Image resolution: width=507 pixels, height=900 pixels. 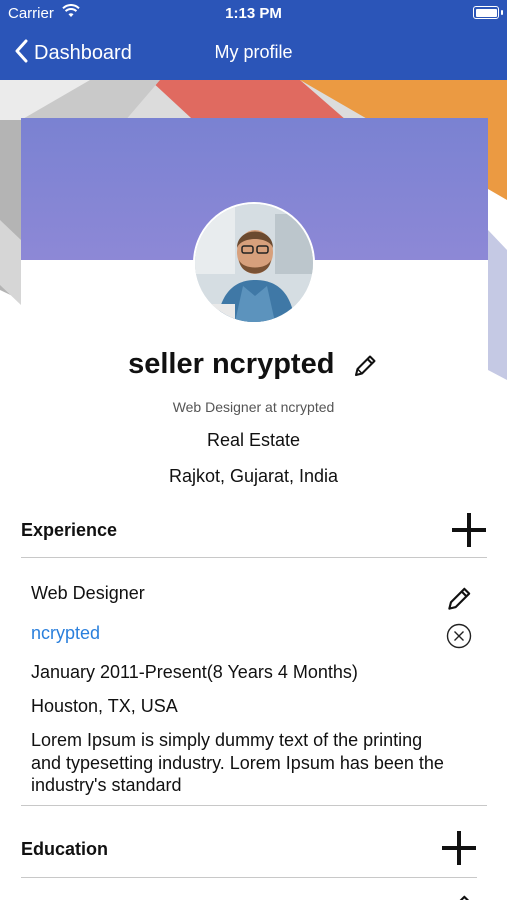 I want to click on add-education-plus-icon, so click(x=459, y=850).